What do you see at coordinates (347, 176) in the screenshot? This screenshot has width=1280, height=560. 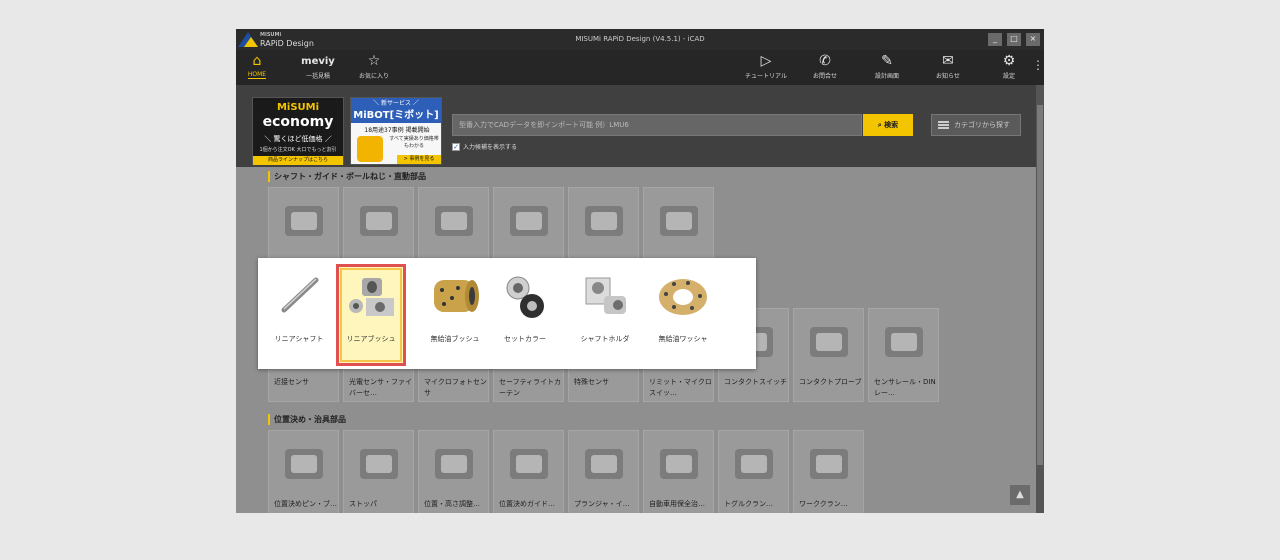 I see `section-title-shaft: シャフト・ガイド・ボールねじ・直動部品` at bounding box center [347, 176].